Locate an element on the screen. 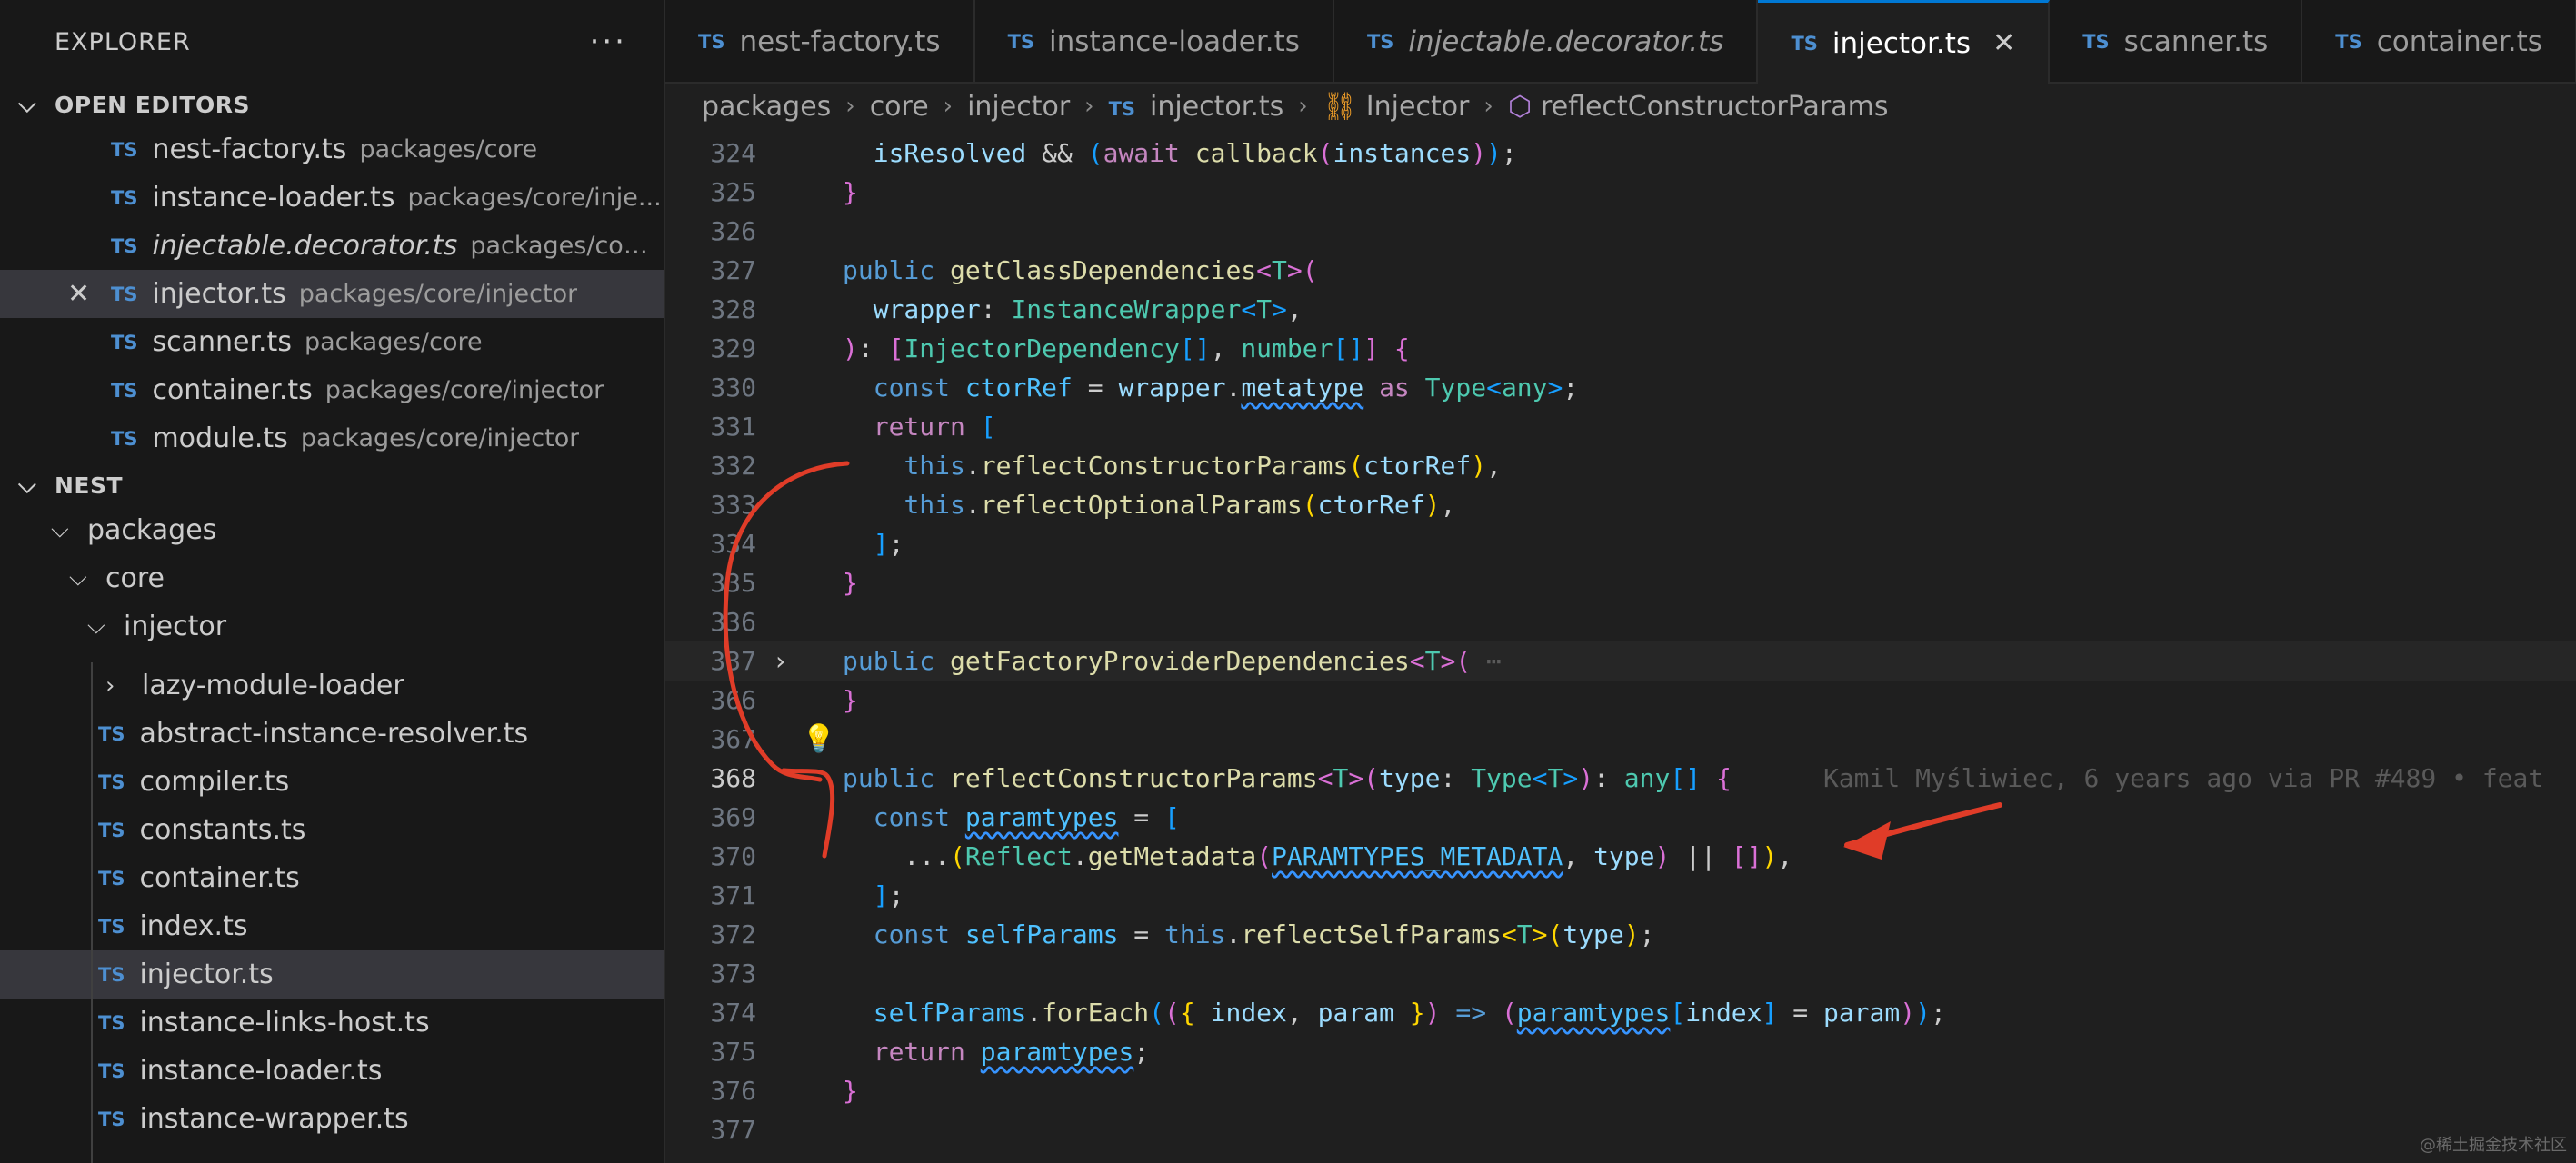  code-line: 333 this.reflectOptionalParams(ctorRef), is located at coordinates (1620, 504).